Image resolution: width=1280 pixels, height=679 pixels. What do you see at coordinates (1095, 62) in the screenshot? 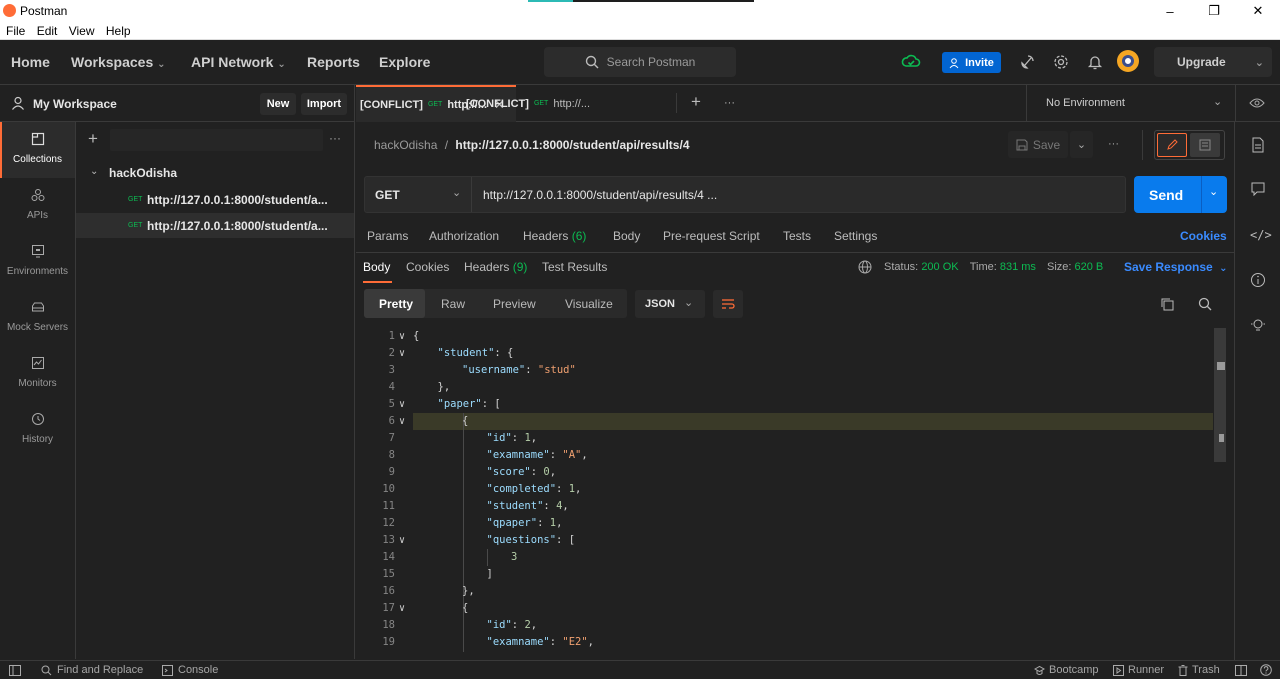
I see `notifications-bell-icon` at bounding box center [1095, 62].